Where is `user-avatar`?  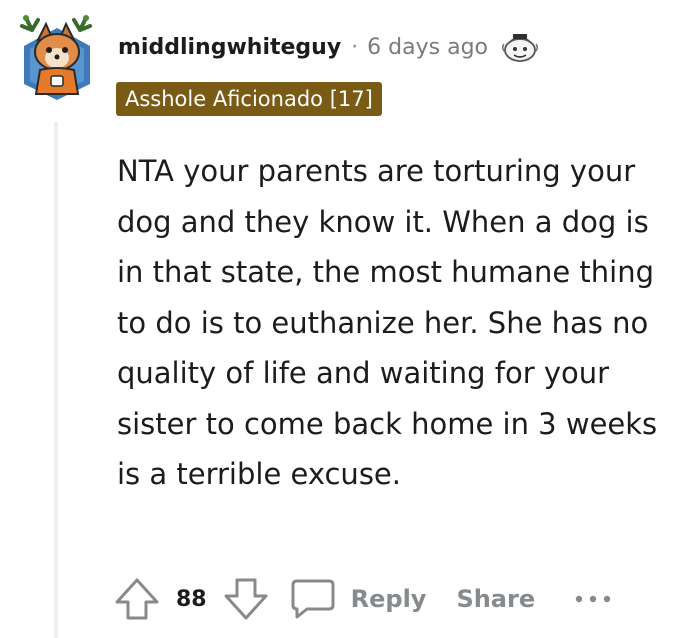 user-avatar is located at coordinates (57, 57).